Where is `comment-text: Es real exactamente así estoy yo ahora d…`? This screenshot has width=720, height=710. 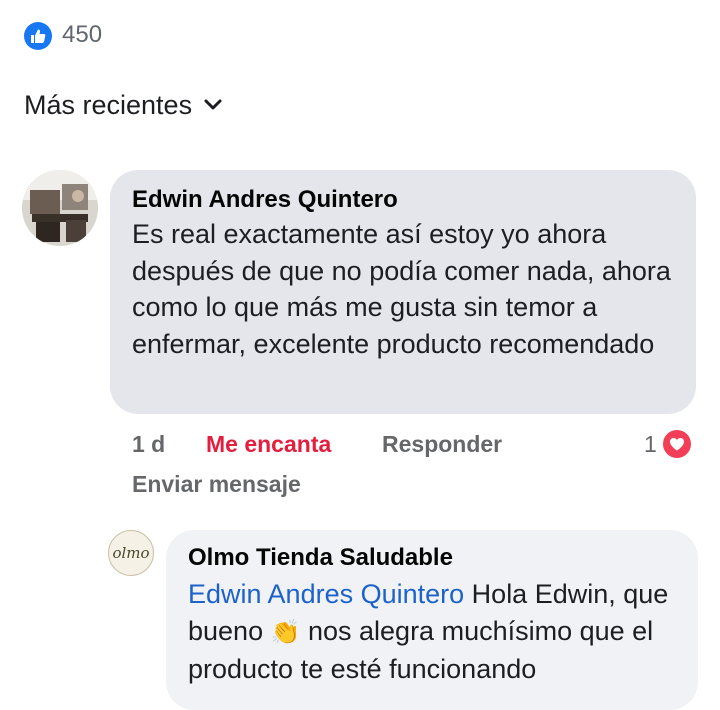
comment-text: Es real exactamente así estoy yo ahora d… is located at coordinates (401, 289).